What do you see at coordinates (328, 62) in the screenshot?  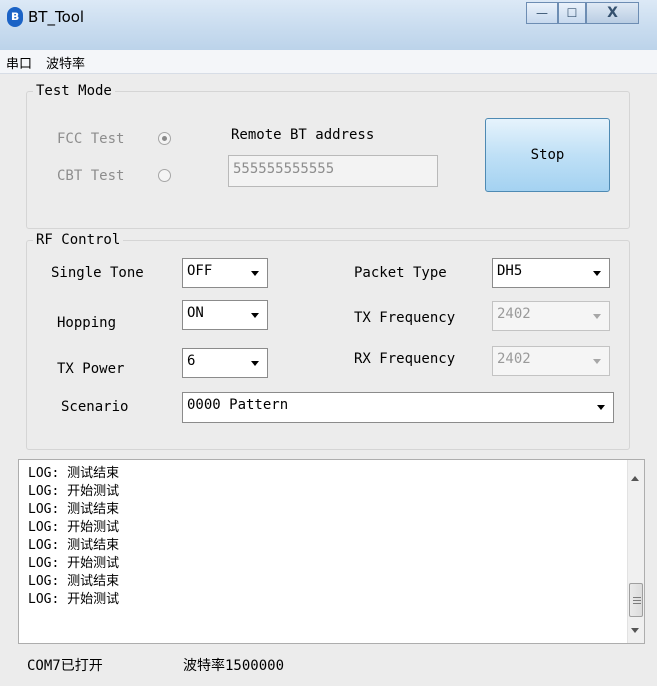 I see `menu-bar` at bounding box center [328, 62].